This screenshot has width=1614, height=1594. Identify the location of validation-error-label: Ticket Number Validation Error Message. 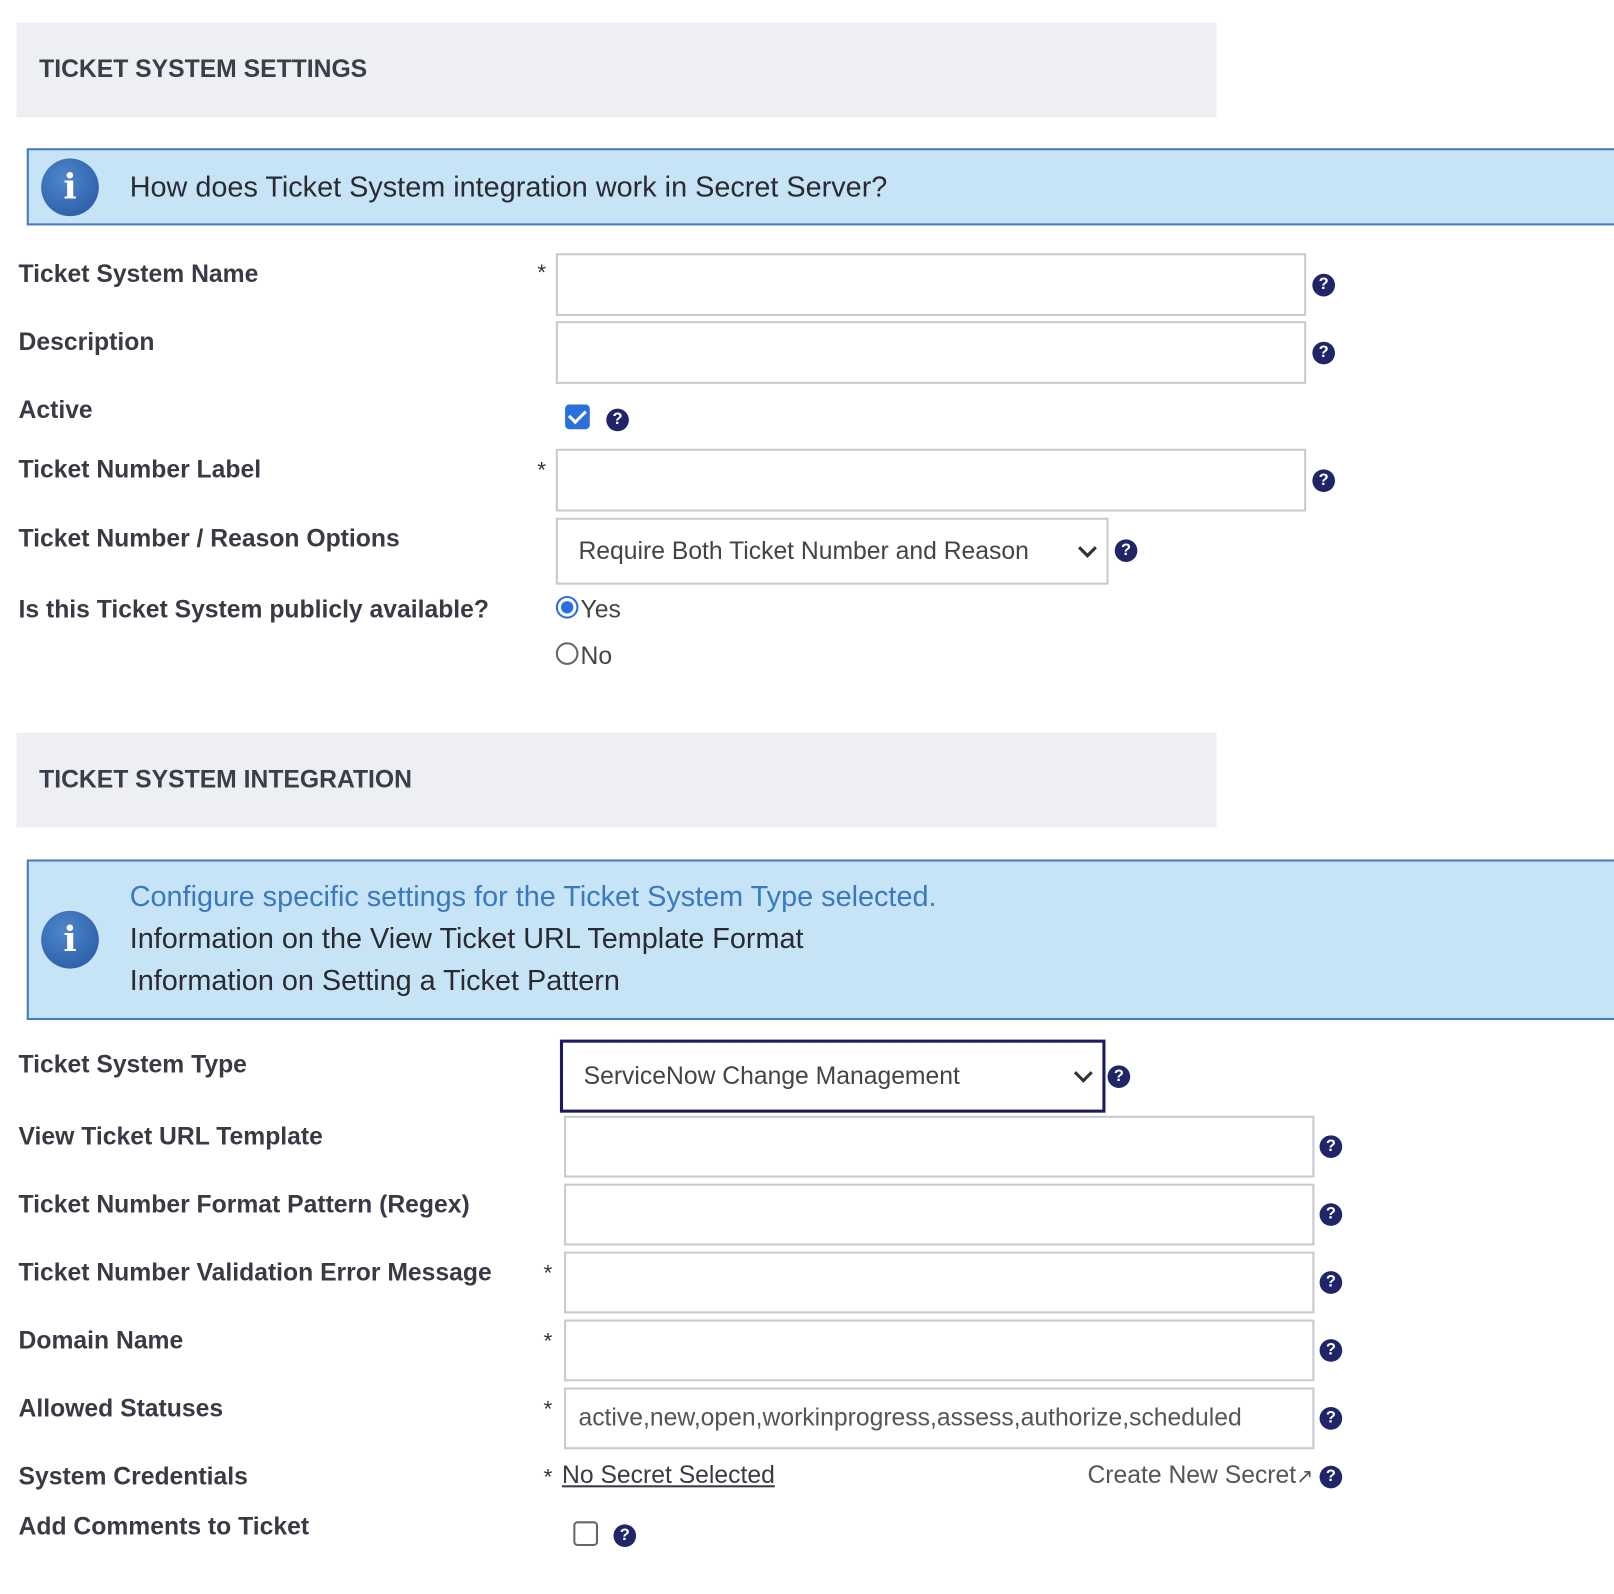
(255, 1272).